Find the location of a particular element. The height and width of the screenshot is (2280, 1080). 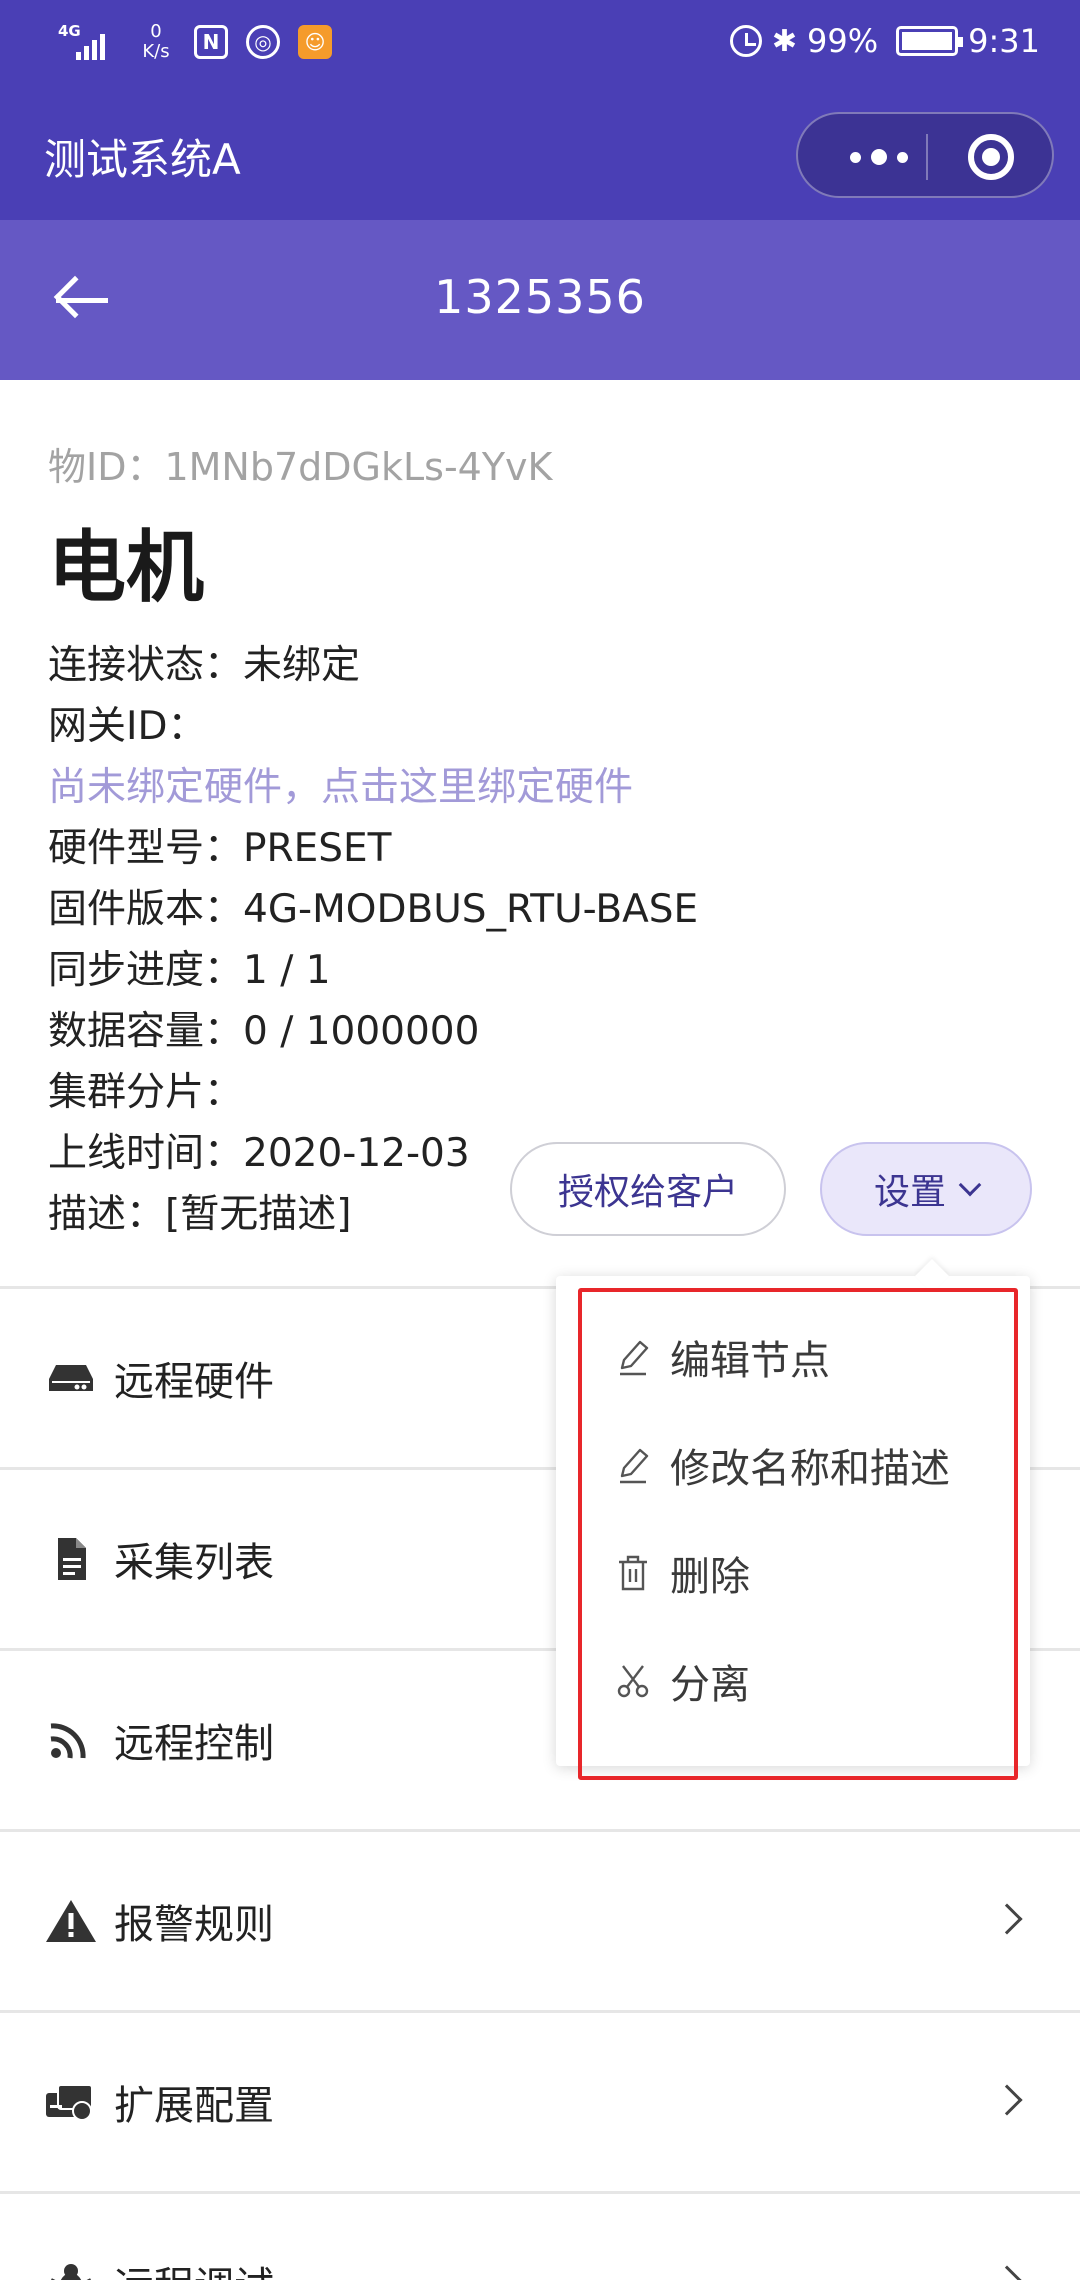

network-speed: 0 K/s is located at coordinates (156, 41).